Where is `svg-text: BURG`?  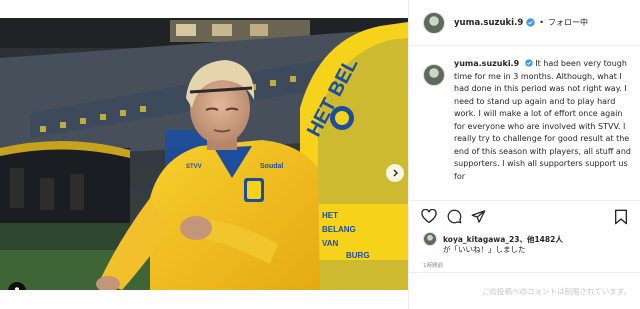 svg-text: BURG is located at coordinates (358, 255).